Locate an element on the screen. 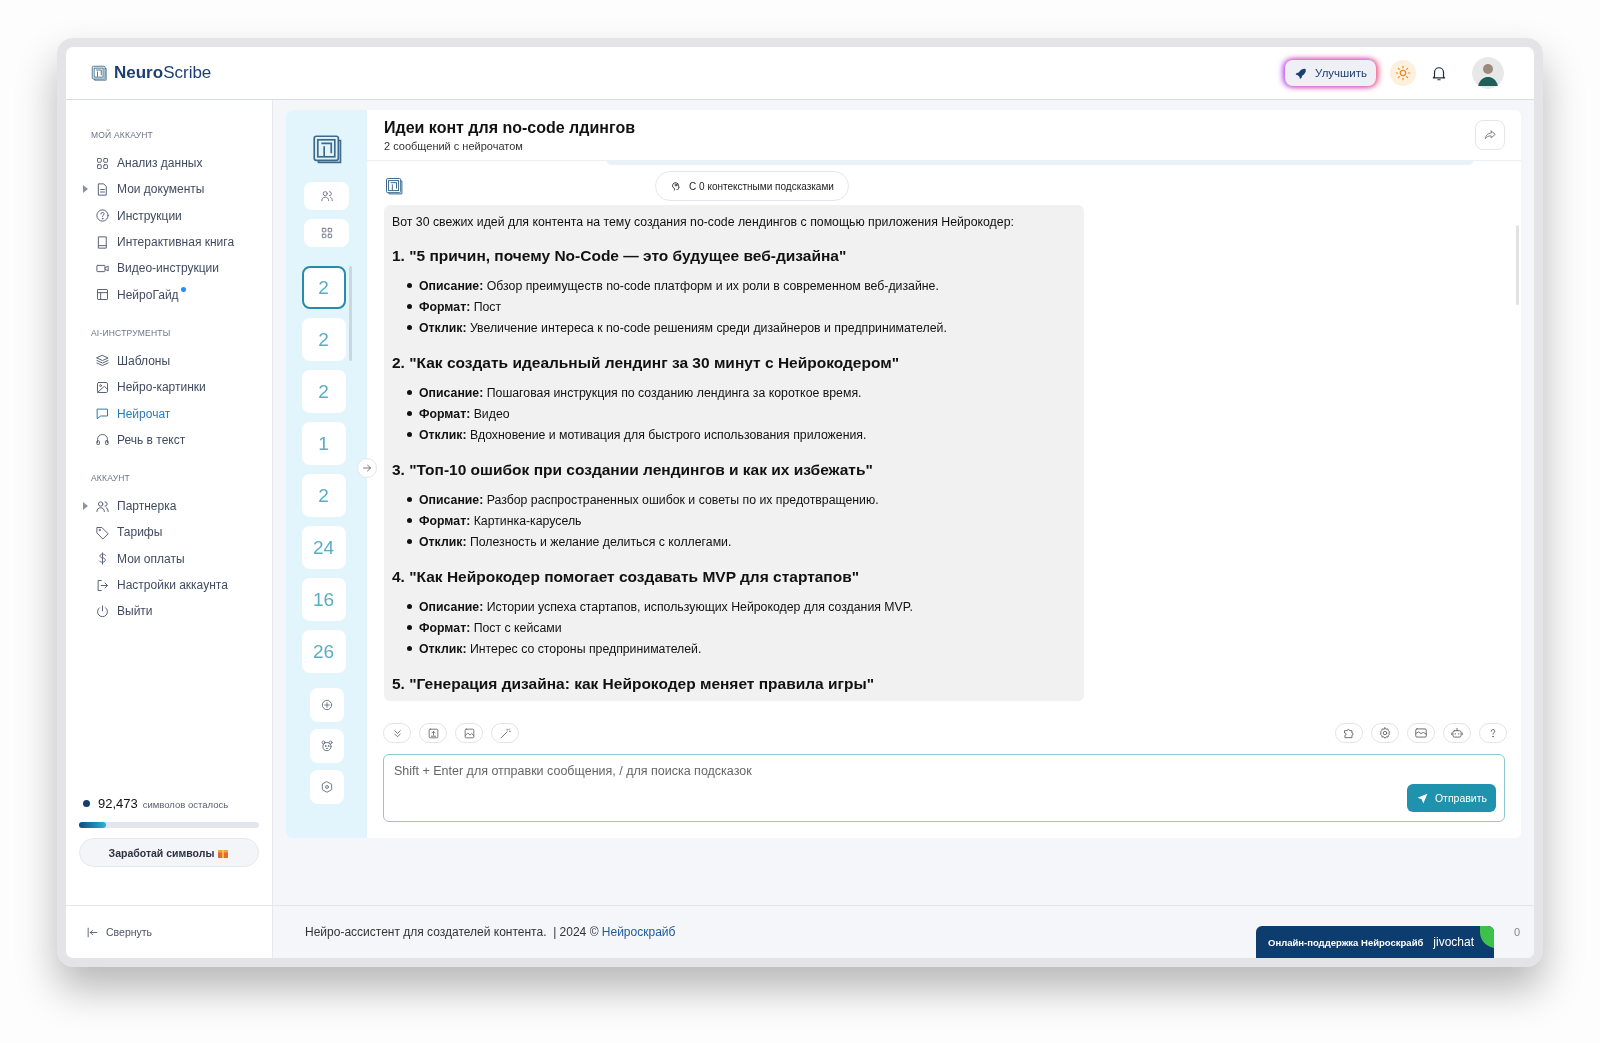 Image resolution: width=1600 pixels, height=1043 pixels. plus-icon is located at coordinates (326, 705).